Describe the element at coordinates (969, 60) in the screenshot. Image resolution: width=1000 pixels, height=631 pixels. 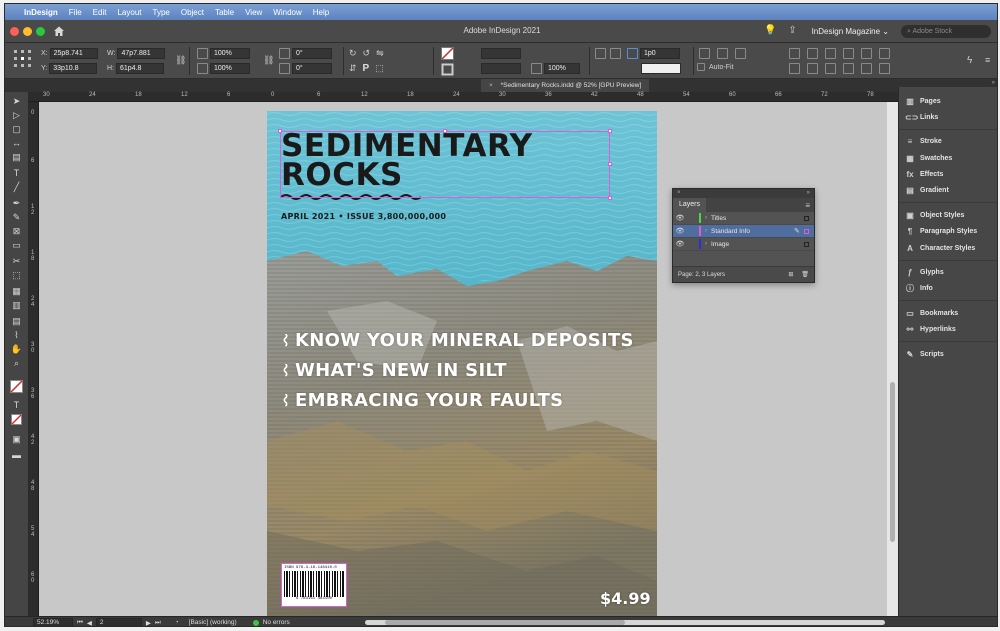
I see `quick-actions-icon: ϟ` at that location.